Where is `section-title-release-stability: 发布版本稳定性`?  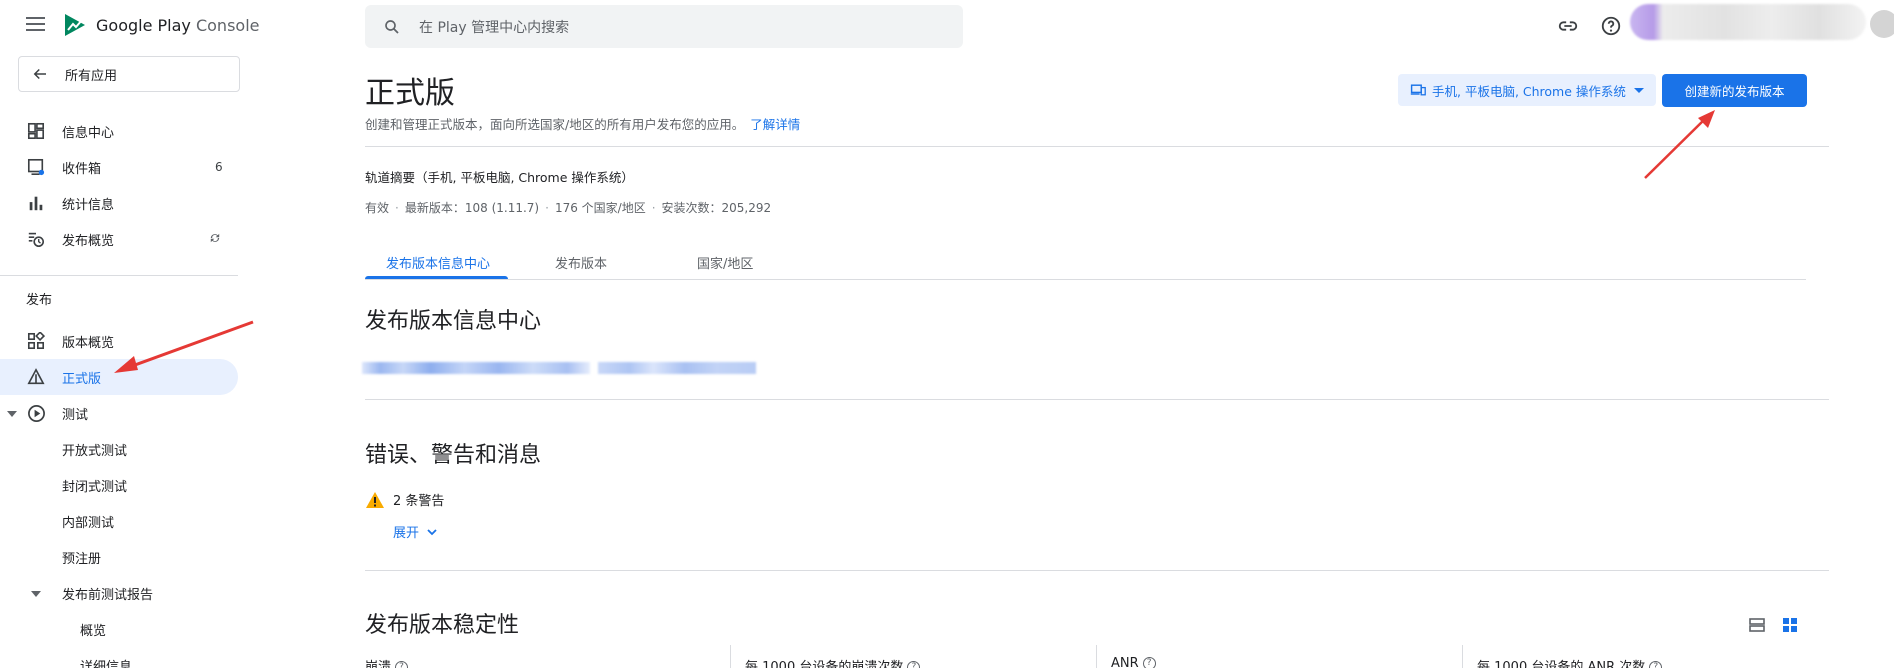 section-title-release-stability: 发布版本稳定性 is located at coordinates (442, 625).